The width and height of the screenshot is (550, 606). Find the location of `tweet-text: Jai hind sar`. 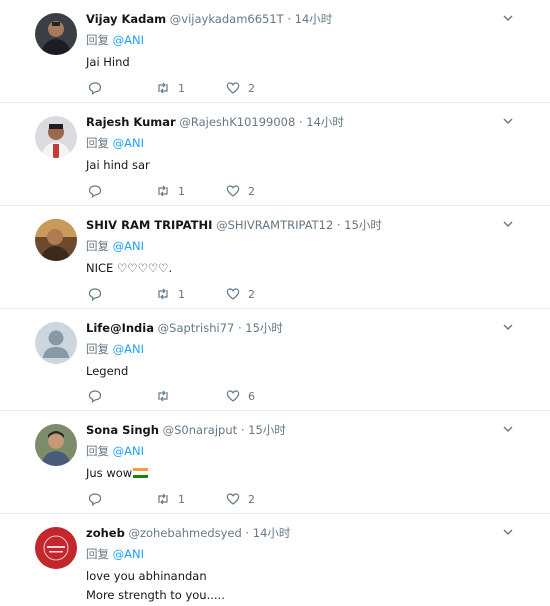

tweet-text: Jai hind sar is located at coordinates (118, 165).